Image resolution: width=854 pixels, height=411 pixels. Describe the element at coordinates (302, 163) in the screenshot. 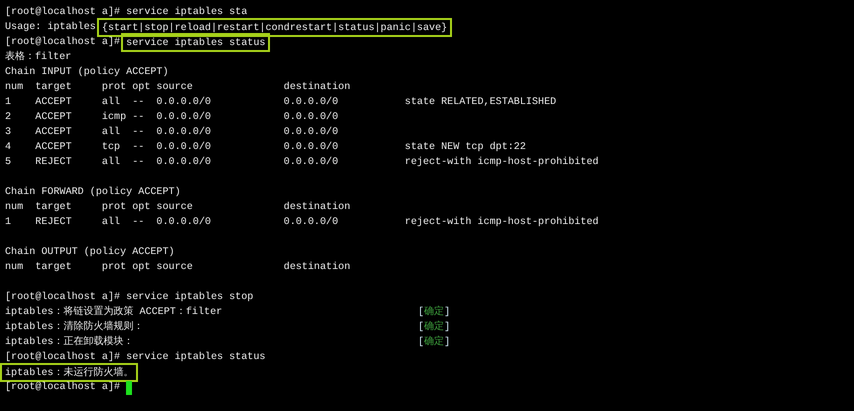

I see `terminal-text: 5 REJECT all -- 0.0.0.0/0 0.0.0.0/0 reject-with icmp-host-prohibited` at that location.